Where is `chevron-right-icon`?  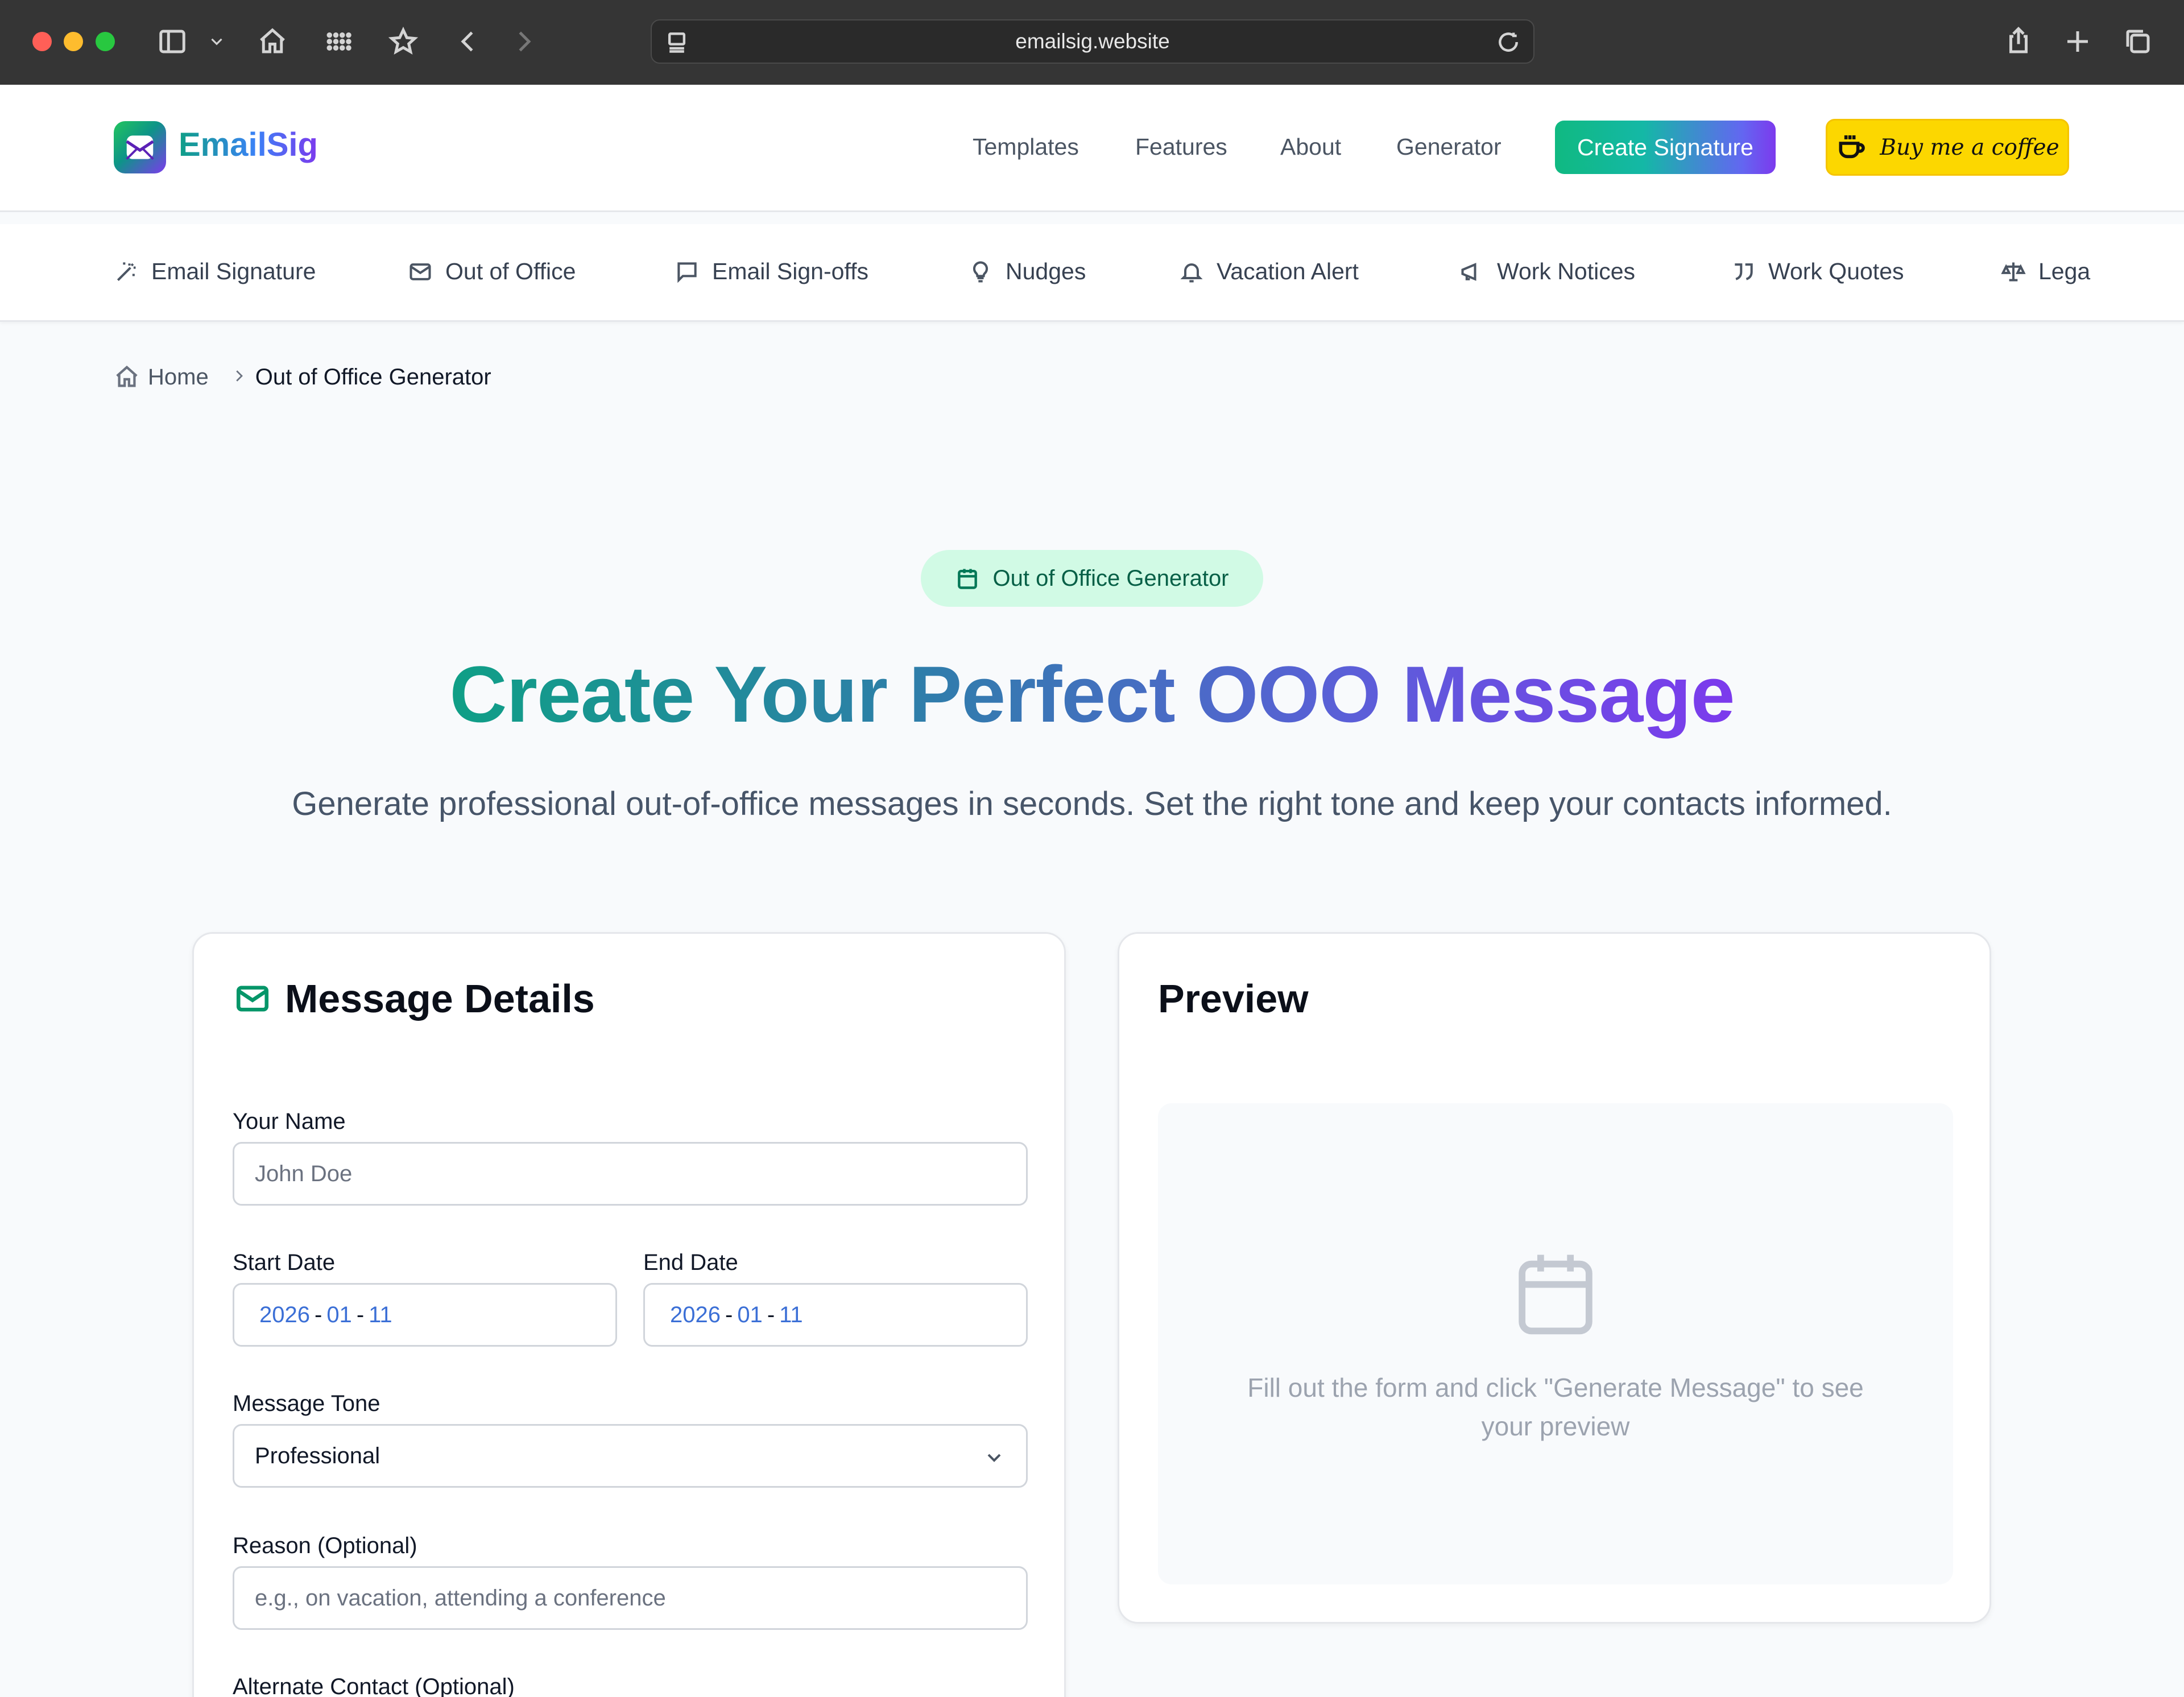 chevron-right-icon is located at coordinates (238, 377).